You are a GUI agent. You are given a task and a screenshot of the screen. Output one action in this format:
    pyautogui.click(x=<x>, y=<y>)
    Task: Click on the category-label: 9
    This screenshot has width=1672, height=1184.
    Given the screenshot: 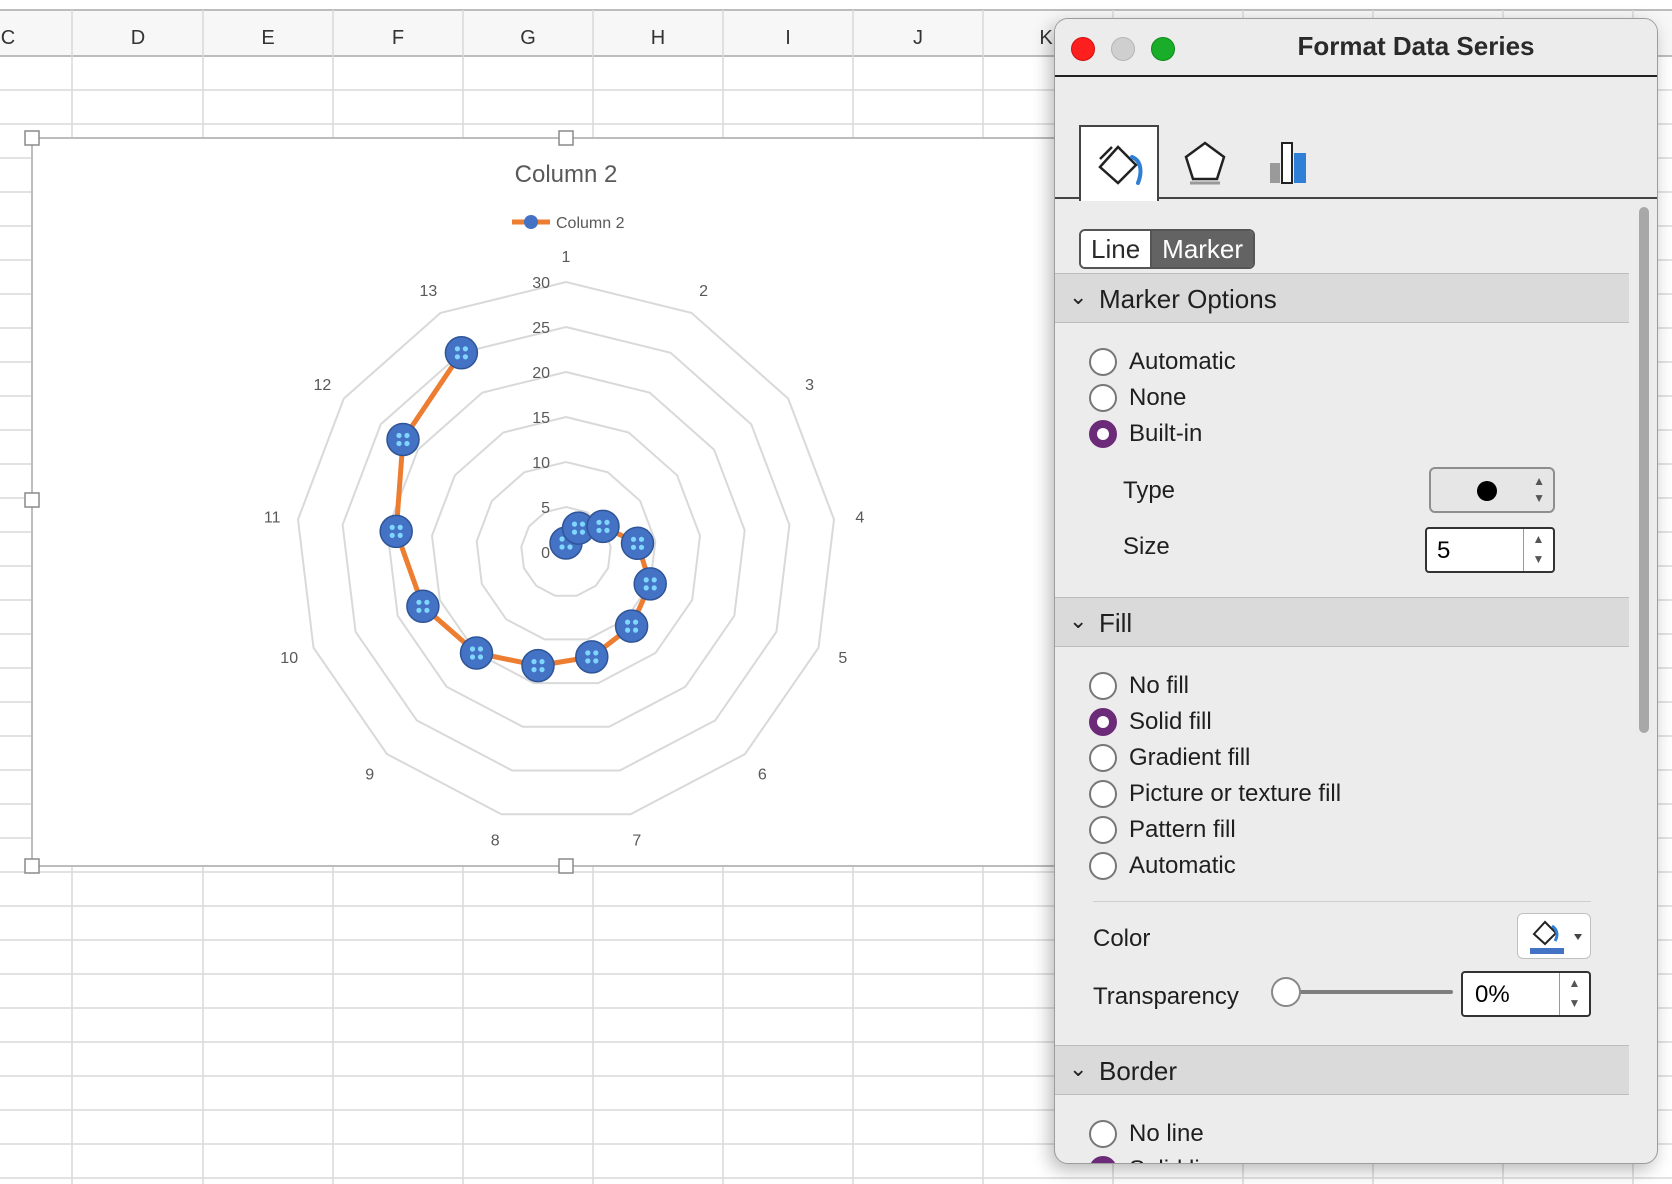 What is the action you would take?
    pyautogui.click(x=369, y=775)
    